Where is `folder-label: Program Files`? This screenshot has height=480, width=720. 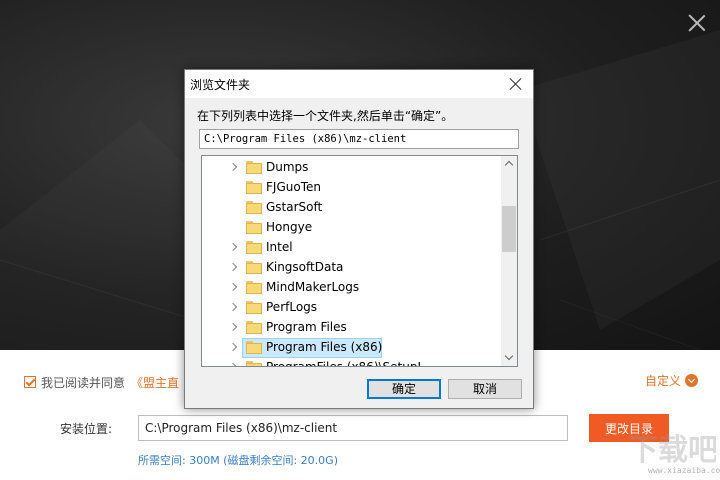
folder-label: Program Files is located at coordinates (306, 327).